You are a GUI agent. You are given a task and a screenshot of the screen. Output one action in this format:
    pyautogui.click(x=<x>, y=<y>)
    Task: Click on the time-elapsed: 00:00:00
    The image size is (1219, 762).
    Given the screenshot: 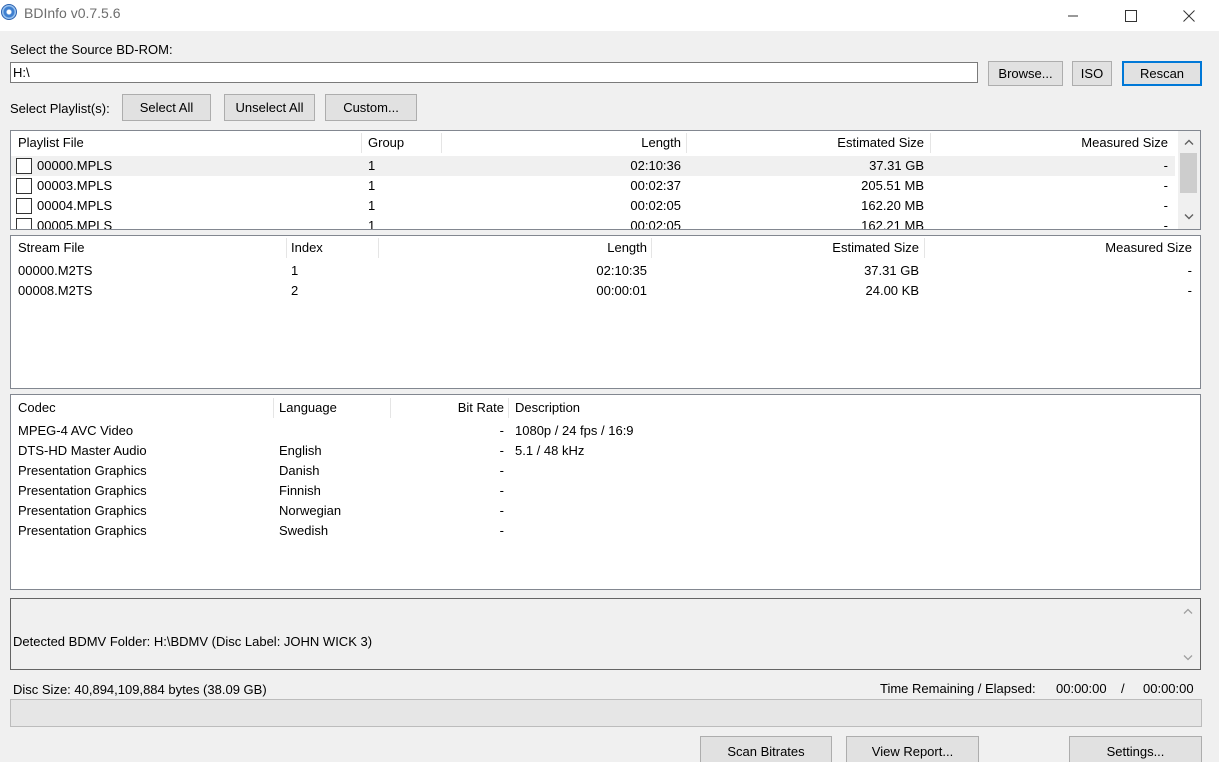 What is the action you would take?
    pyautogui.click(x=1168, y=688)
    